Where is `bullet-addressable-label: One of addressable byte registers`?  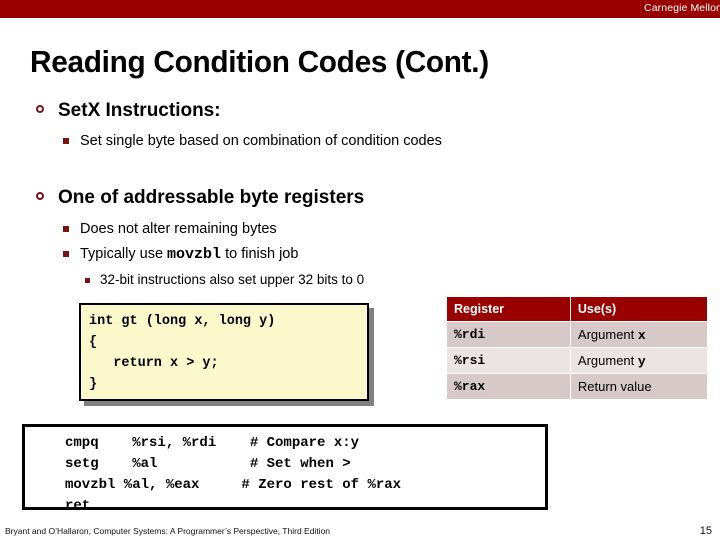 bullet-addressable-label: One of addressable byte registers is located at coordinates (211, 197).